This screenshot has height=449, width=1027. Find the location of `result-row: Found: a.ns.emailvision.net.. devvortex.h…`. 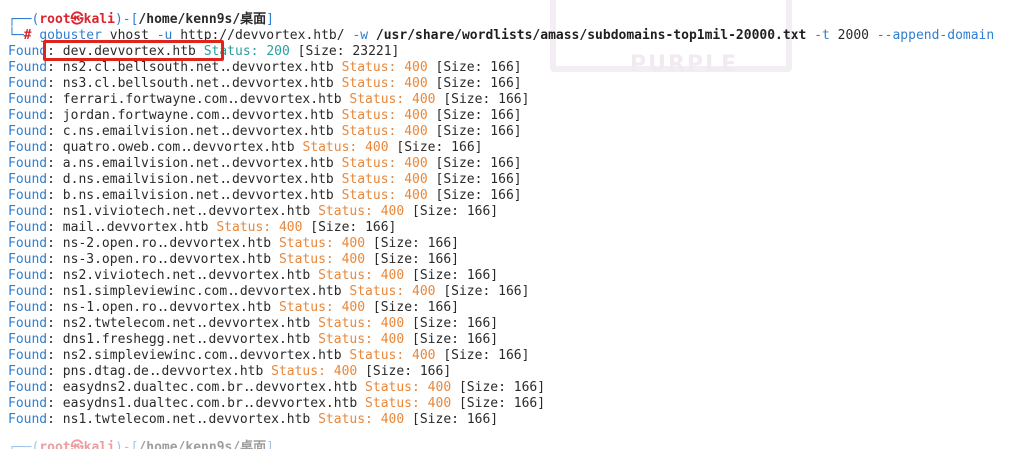

result-row: Found: a.ns.emailvision.net.. devvortex.h… is located at coordinates (265, 164).